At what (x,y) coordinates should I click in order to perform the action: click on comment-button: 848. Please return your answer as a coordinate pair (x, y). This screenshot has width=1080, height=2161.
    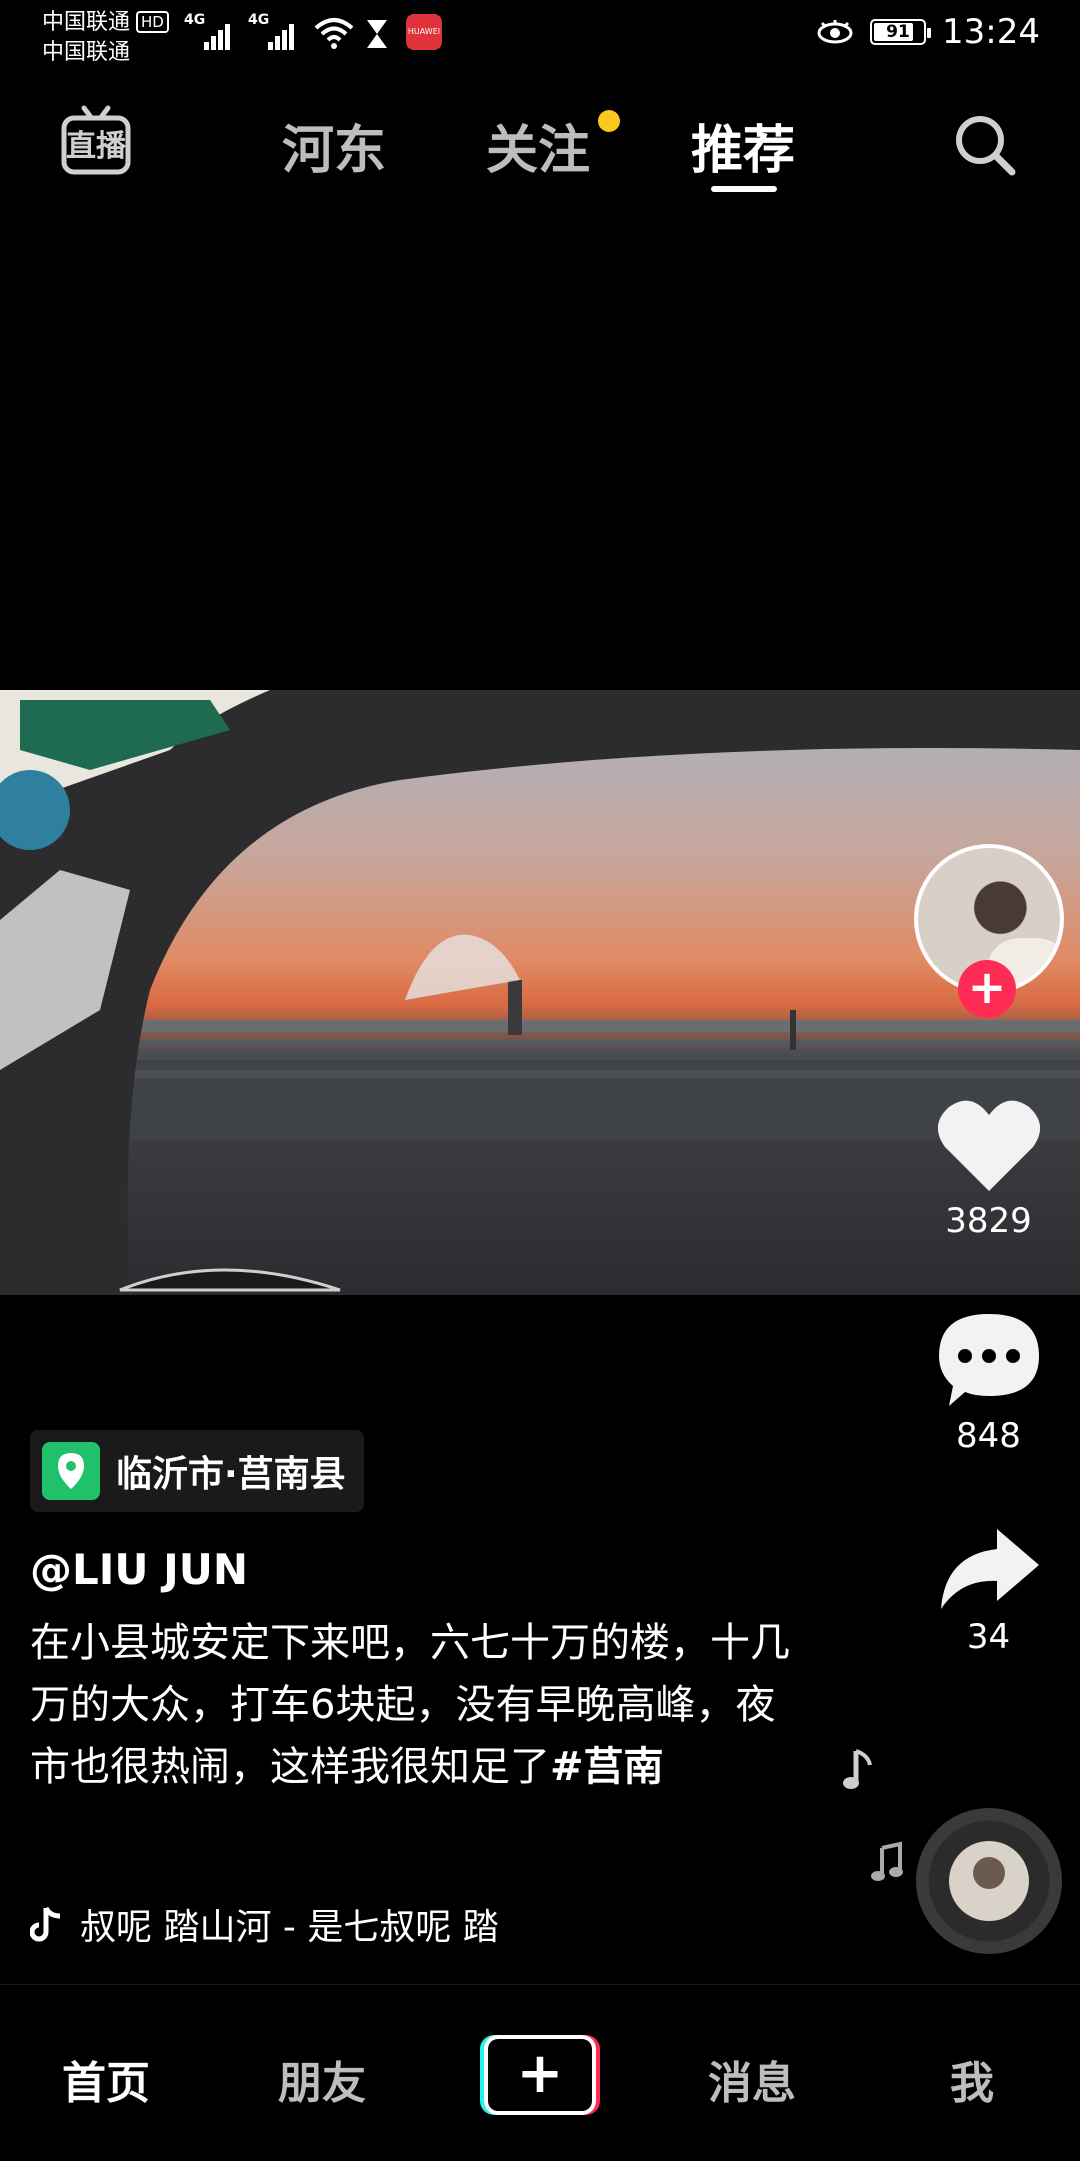
    Looking at the image, I should click on (988, 1383).